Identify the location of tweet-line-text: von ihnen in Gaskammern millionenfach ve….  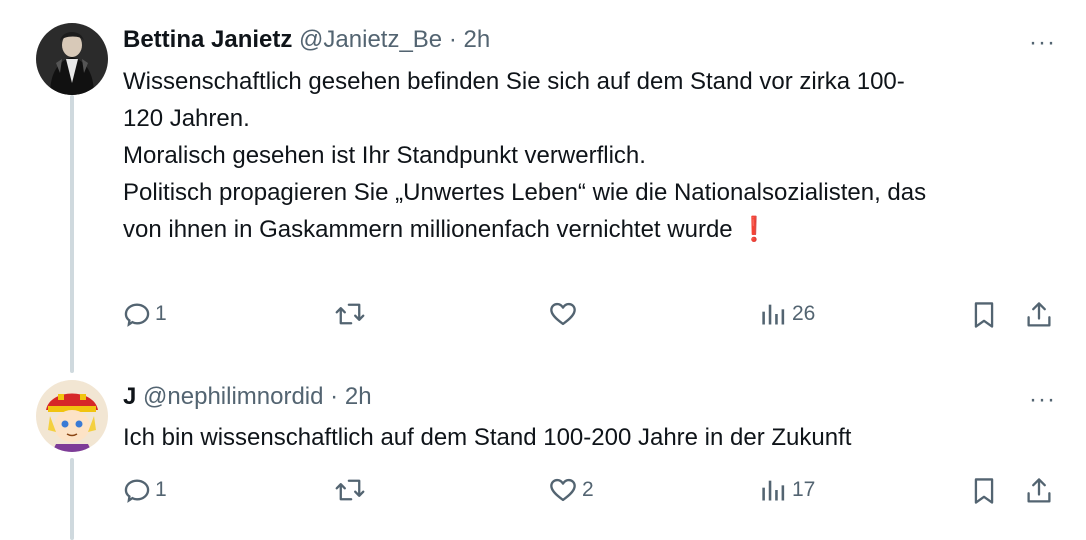
(428, 229).